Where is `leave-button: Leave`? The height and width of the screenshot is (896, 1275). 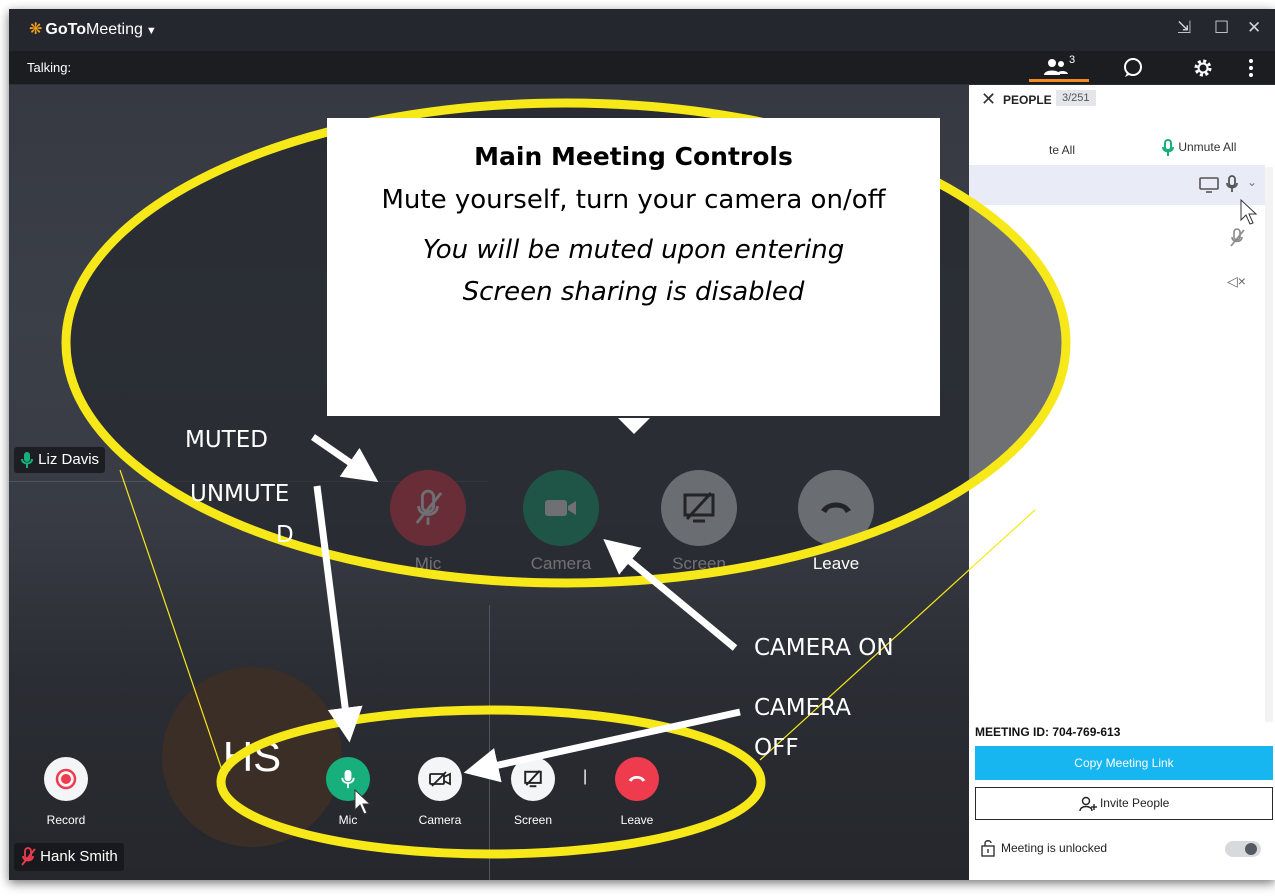 leave-button: Leave is located at coordinates (637, 792).